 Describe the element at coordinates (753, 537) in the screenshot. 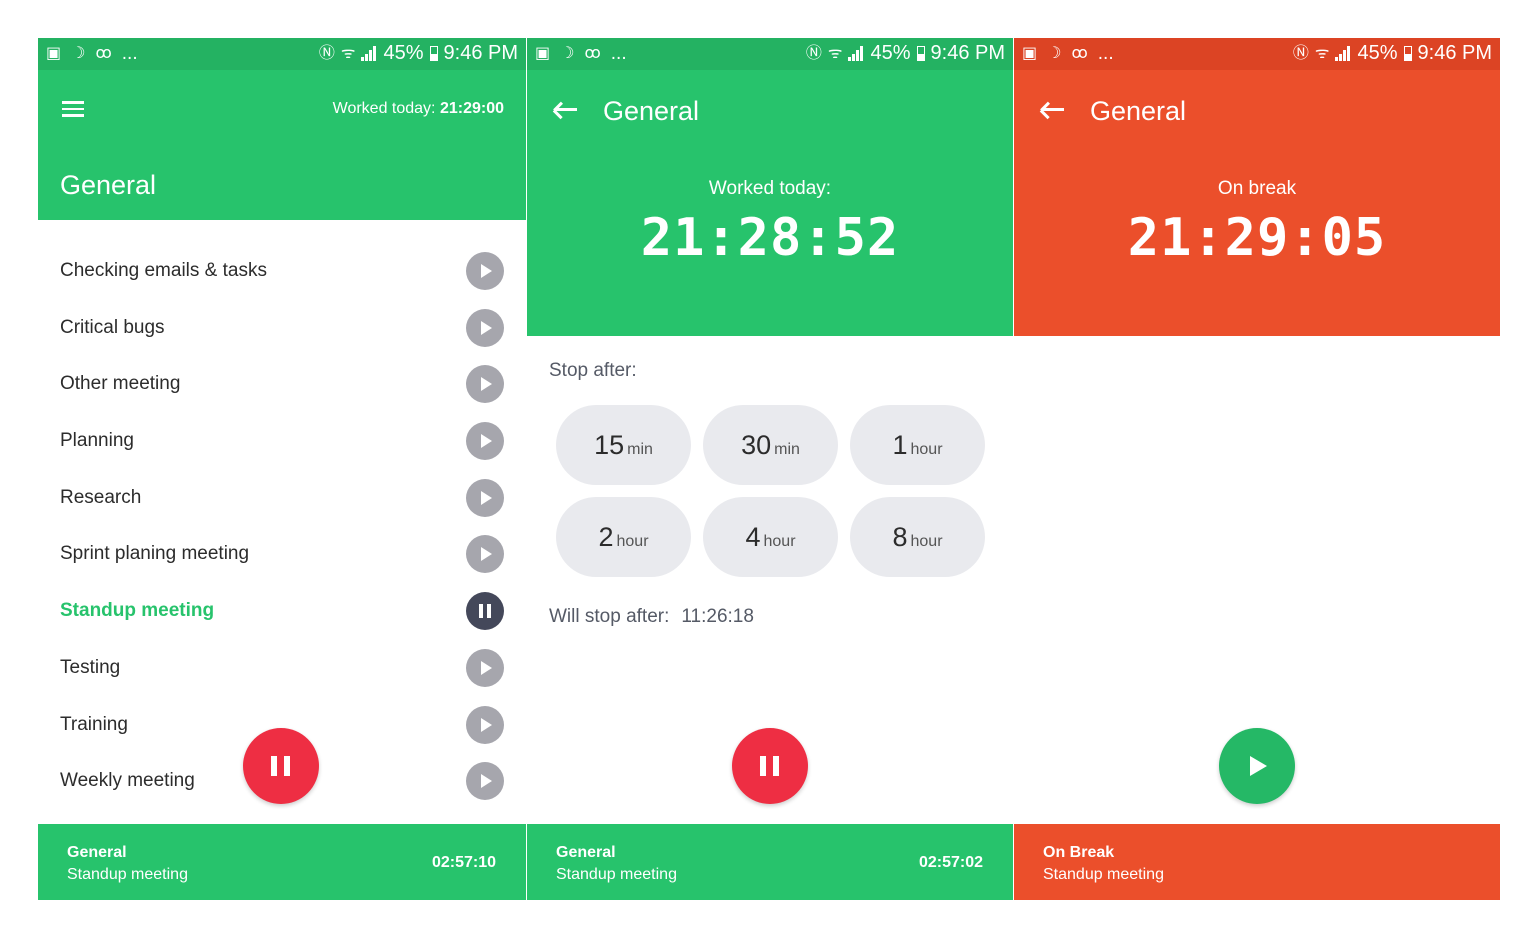

I see `chip-number: 4` at that location.